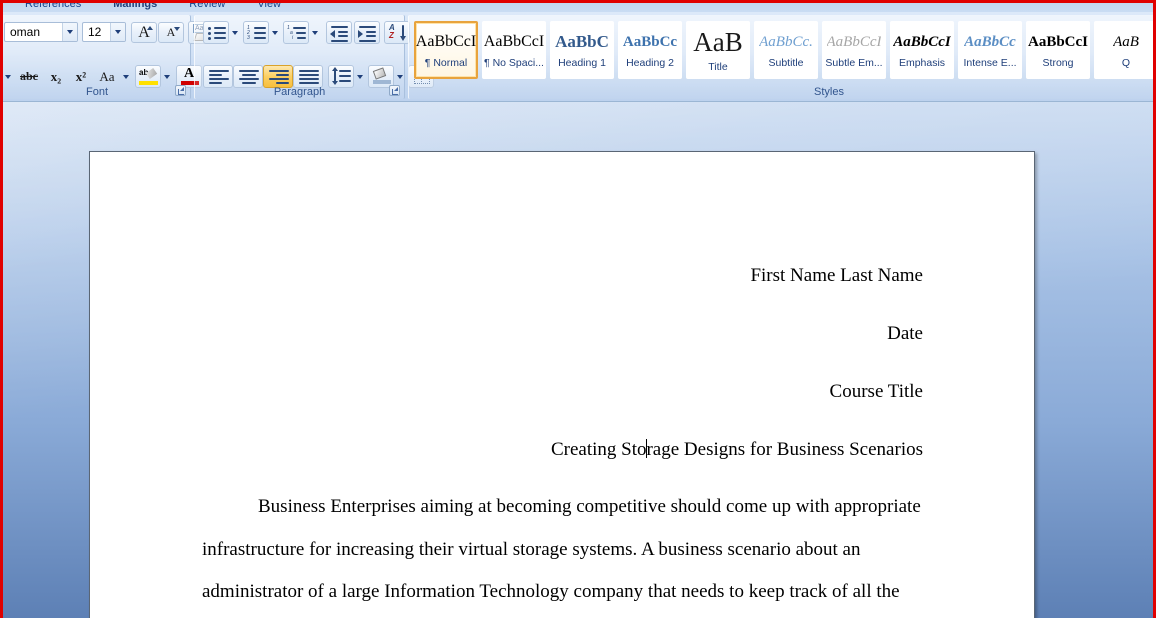 The height and width of the screenshot is (618, 1156). I want to click on align-right-icon, so click(278, 76).